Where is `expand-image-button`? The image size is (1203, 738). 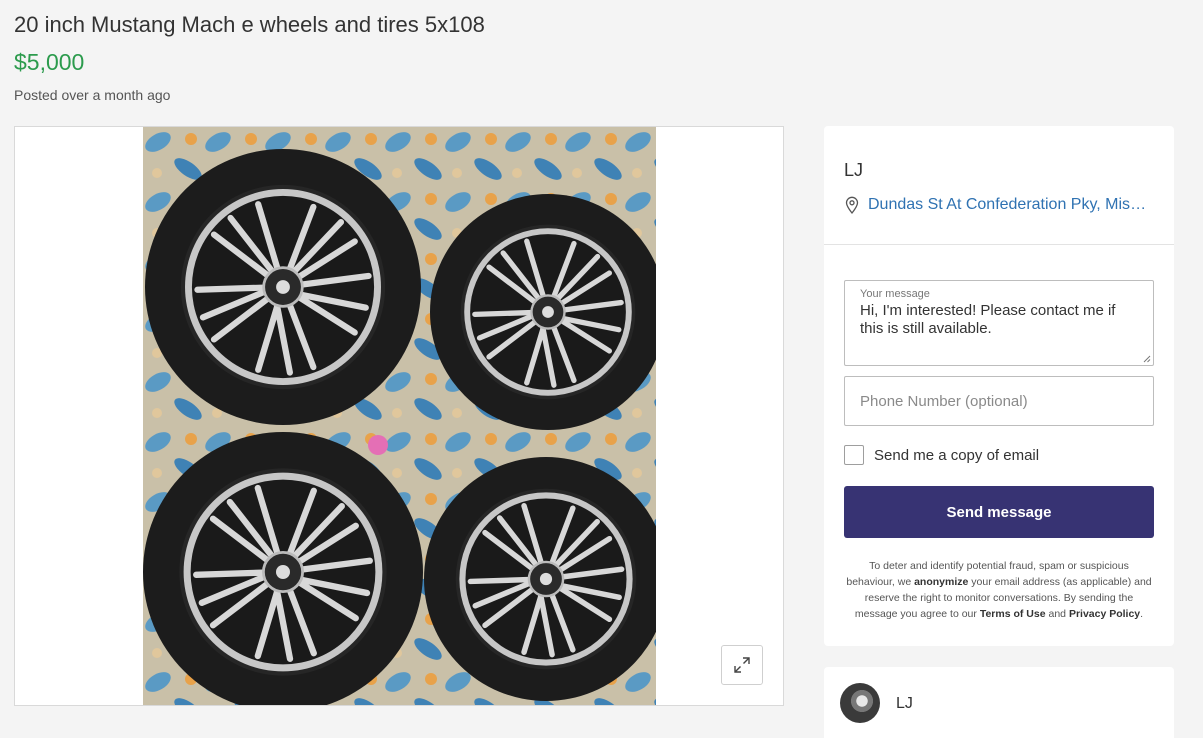
expand-image-button is located at coordinates (742, 665).